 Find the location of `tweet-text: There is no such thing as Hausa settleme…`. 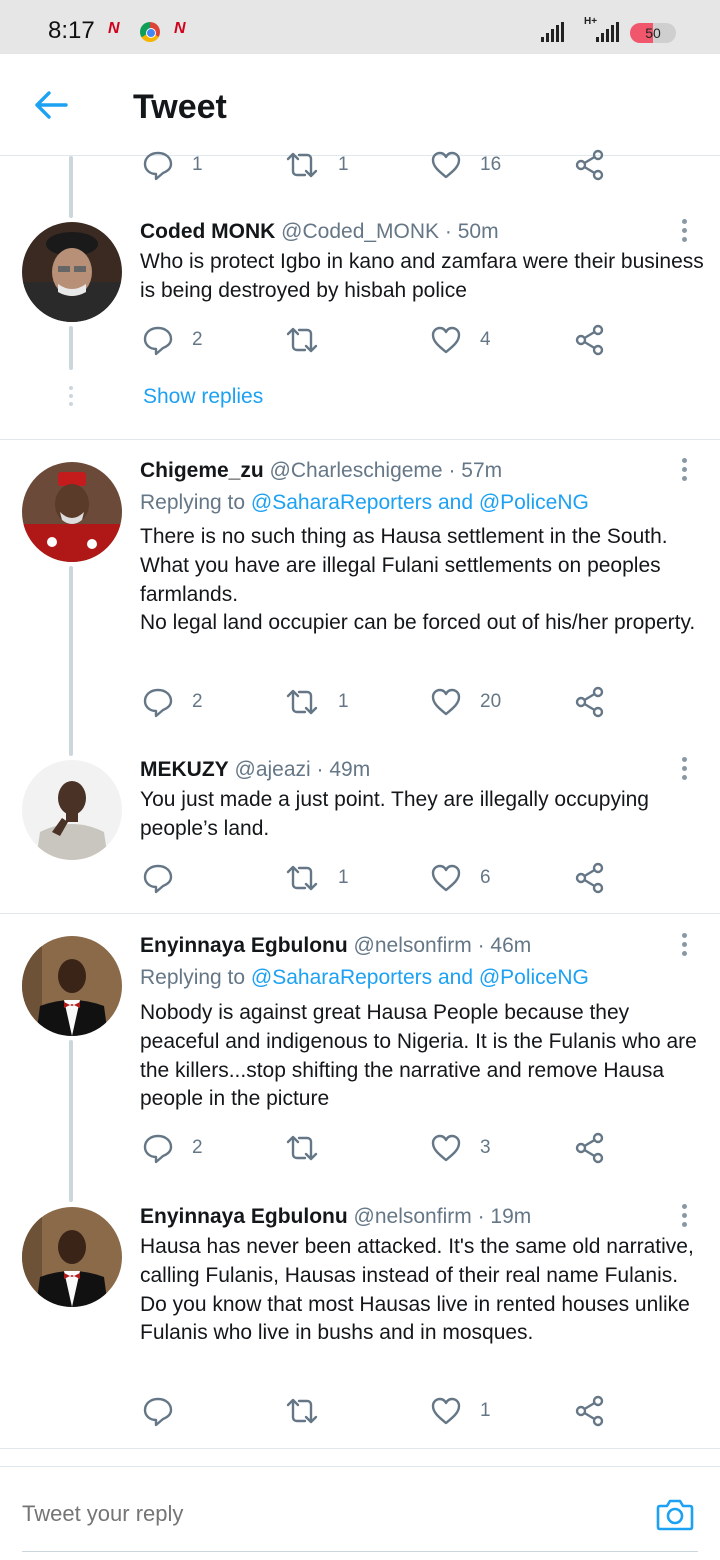

tweet-text: There is no such thing as Hausa settleme… is located at coordinates (418, 580).